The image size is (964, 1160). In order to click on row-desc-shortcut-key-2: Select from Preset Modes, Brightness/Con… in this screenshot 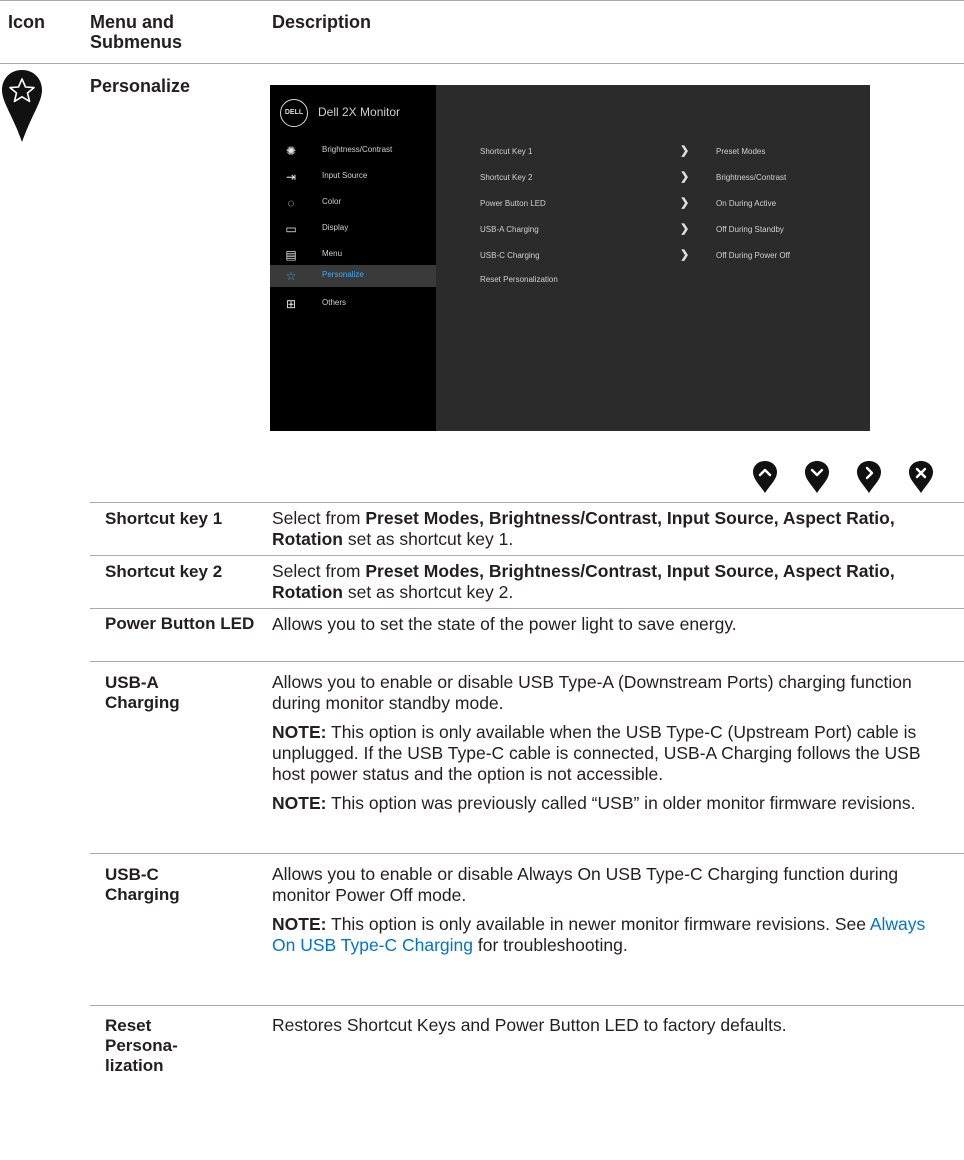, I will do `click(583, 581)`.